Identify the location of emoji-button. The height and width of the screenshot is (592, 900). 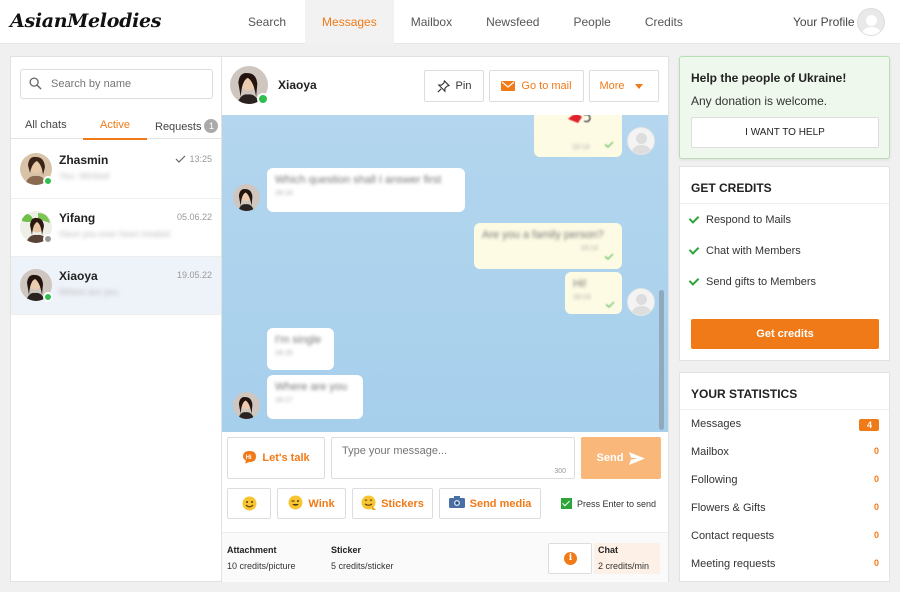
(249, 503).